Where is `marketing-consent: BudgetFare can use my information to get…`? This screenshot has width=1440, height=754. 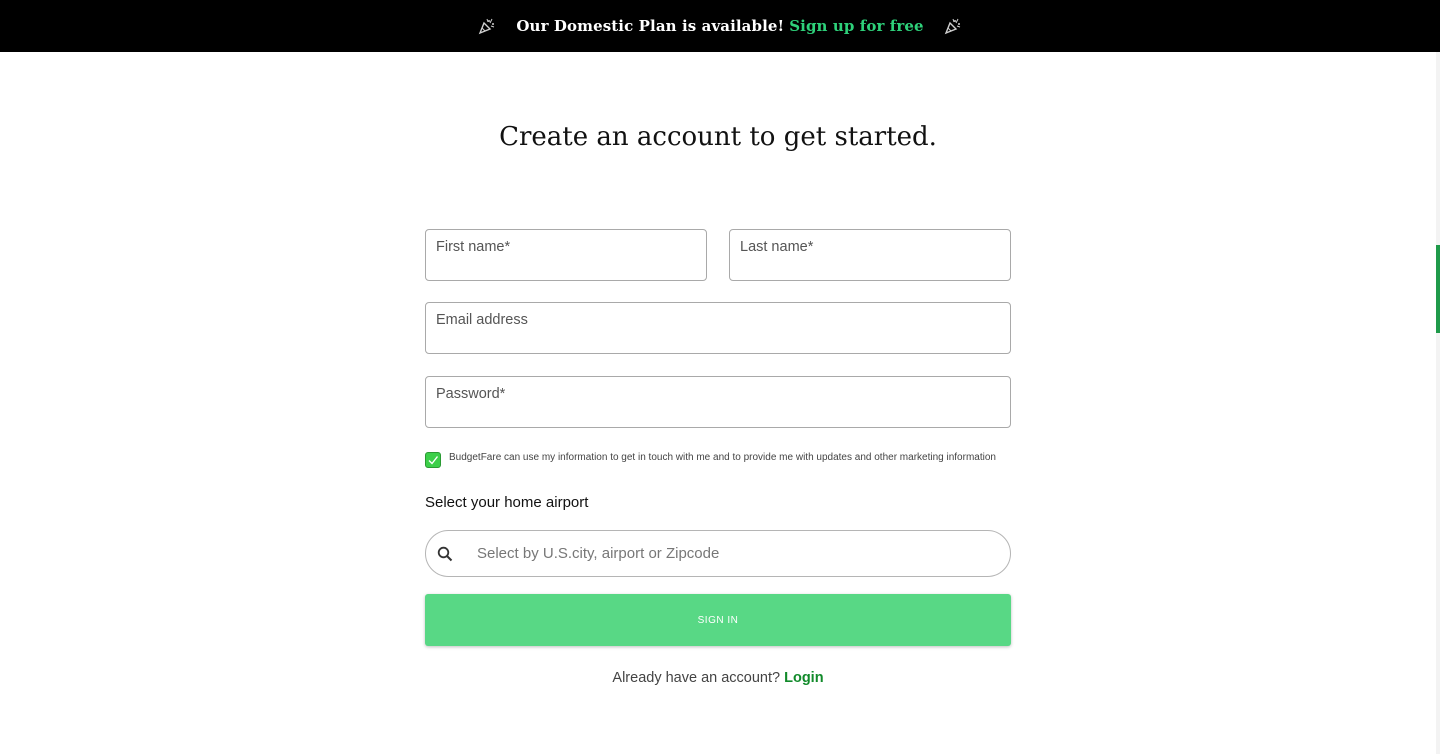 marketing-consent: BudgetFare can use my information to get… is located at coordinates (720, 460).